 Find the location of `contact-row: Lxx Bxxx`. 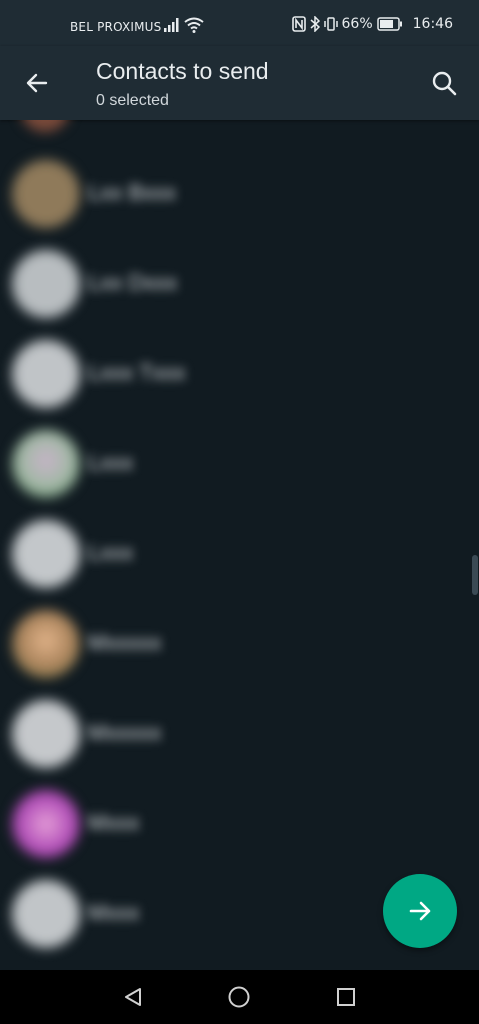

contact-row: Lxx Bxxx is located at coordinates (239, 195).